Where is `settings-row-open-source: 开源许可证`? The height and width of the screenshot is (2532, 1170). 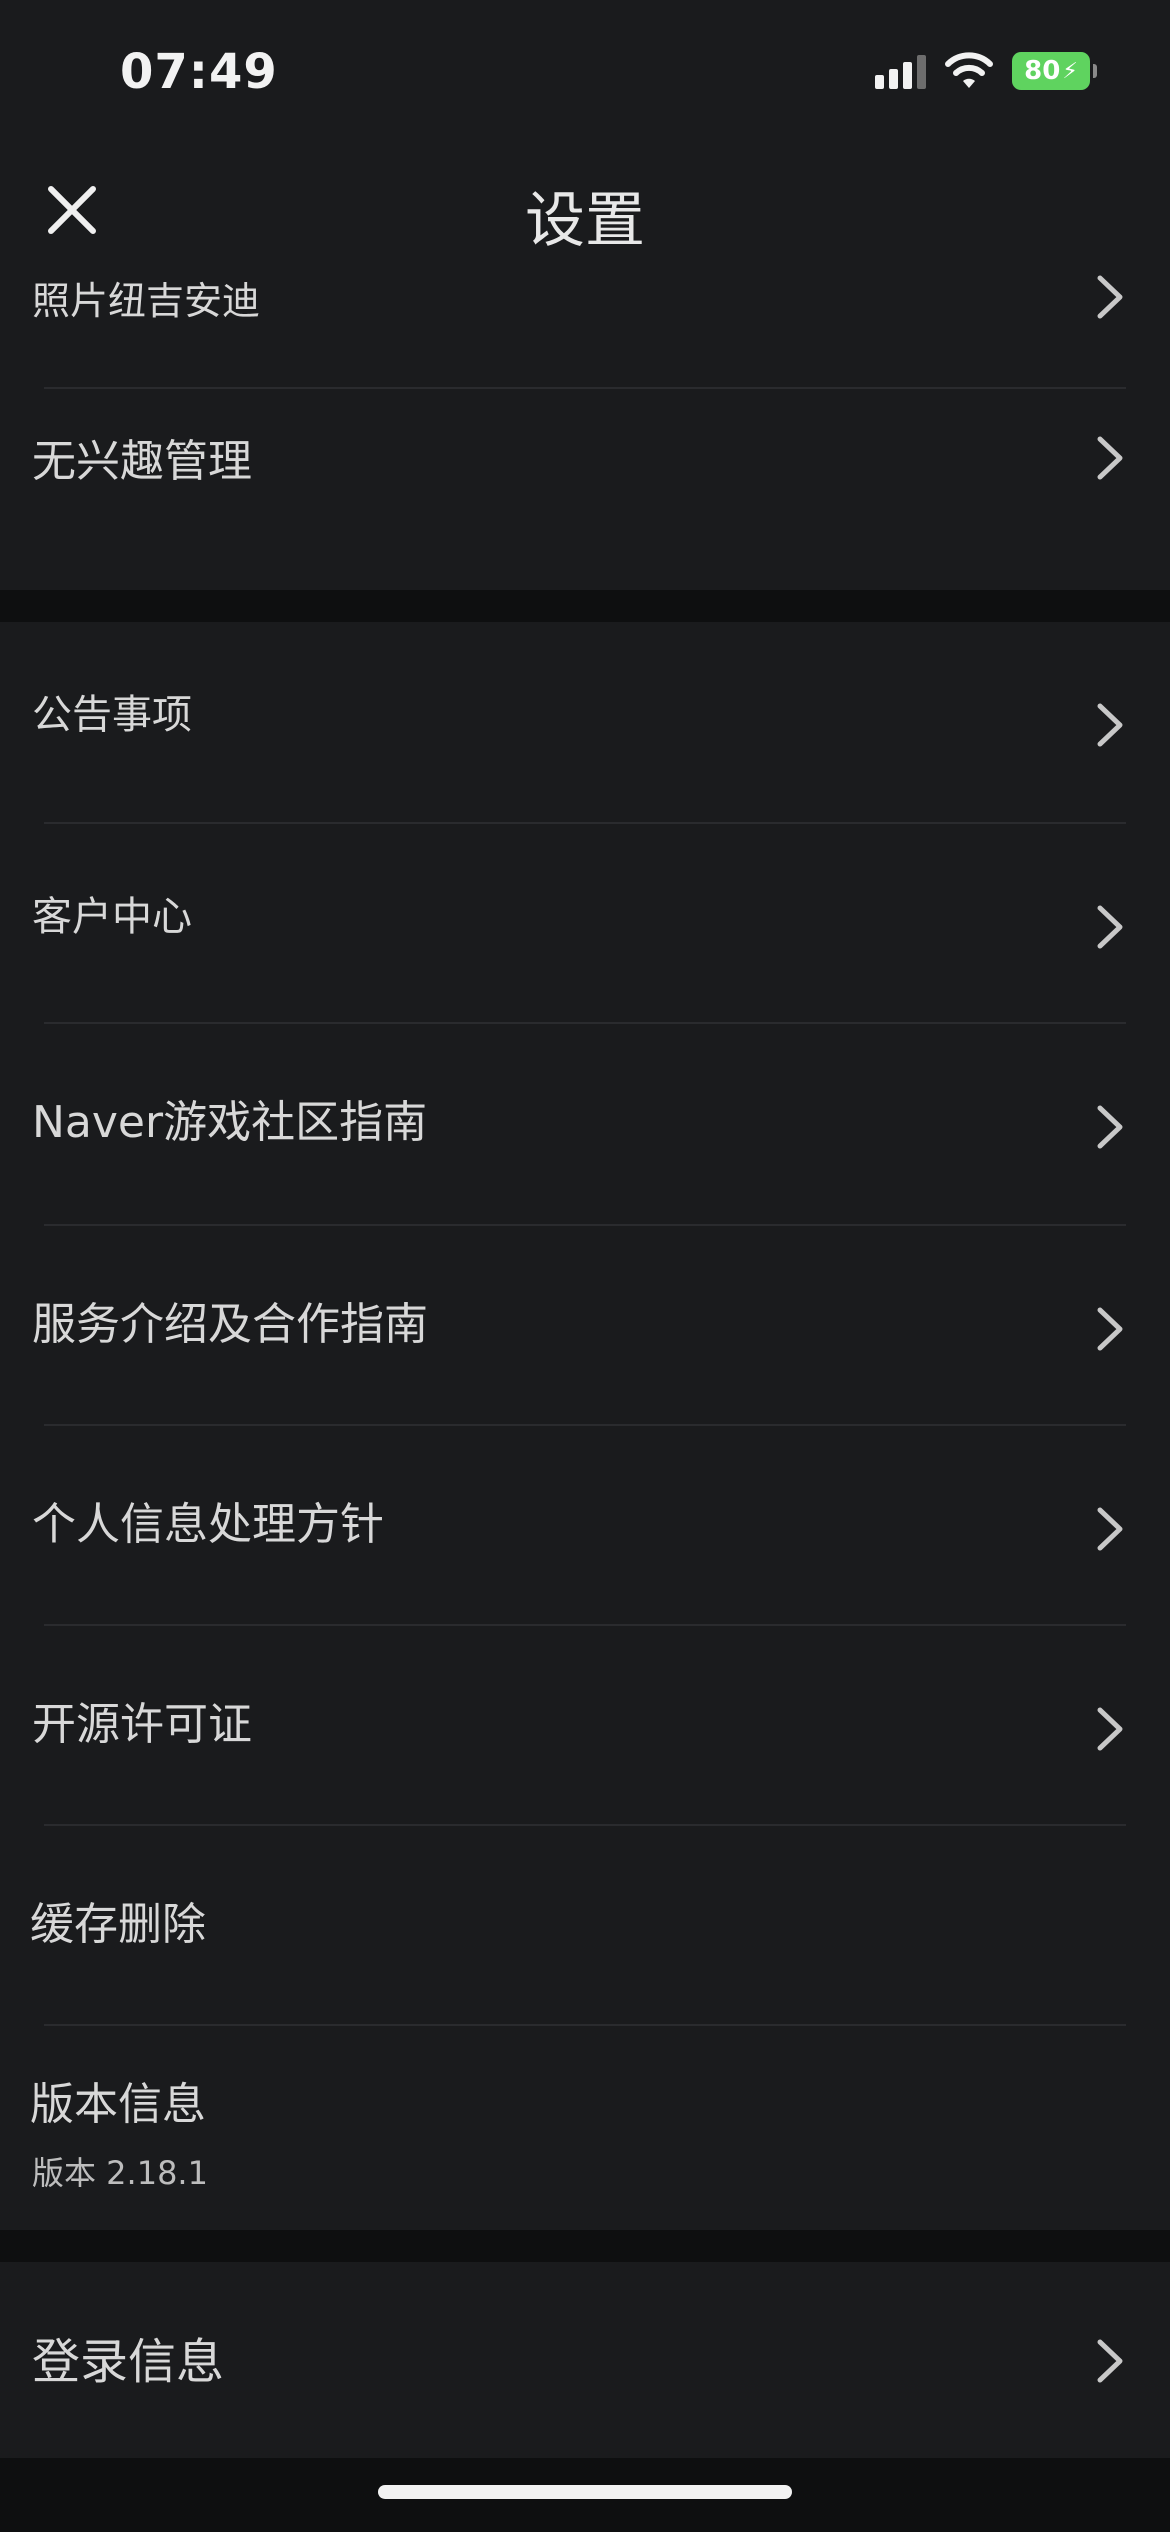
settings-row-open-source: 开源许可证 is located at coordinates (585, 1725).